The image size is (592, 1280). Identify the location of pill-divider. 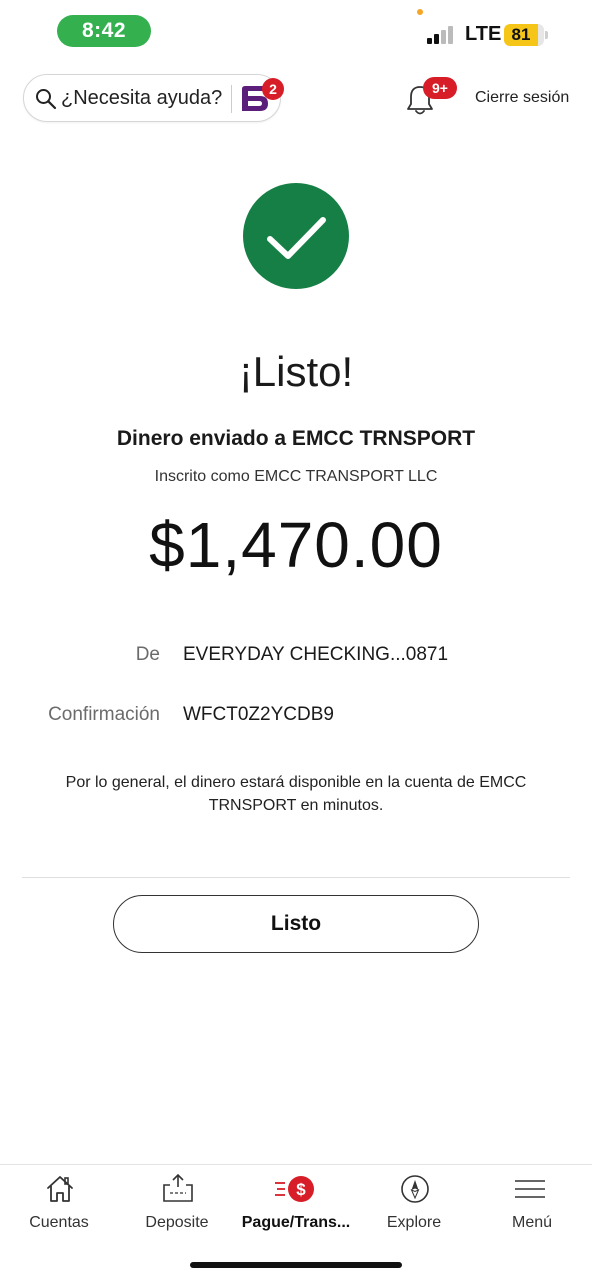
(231, 99).